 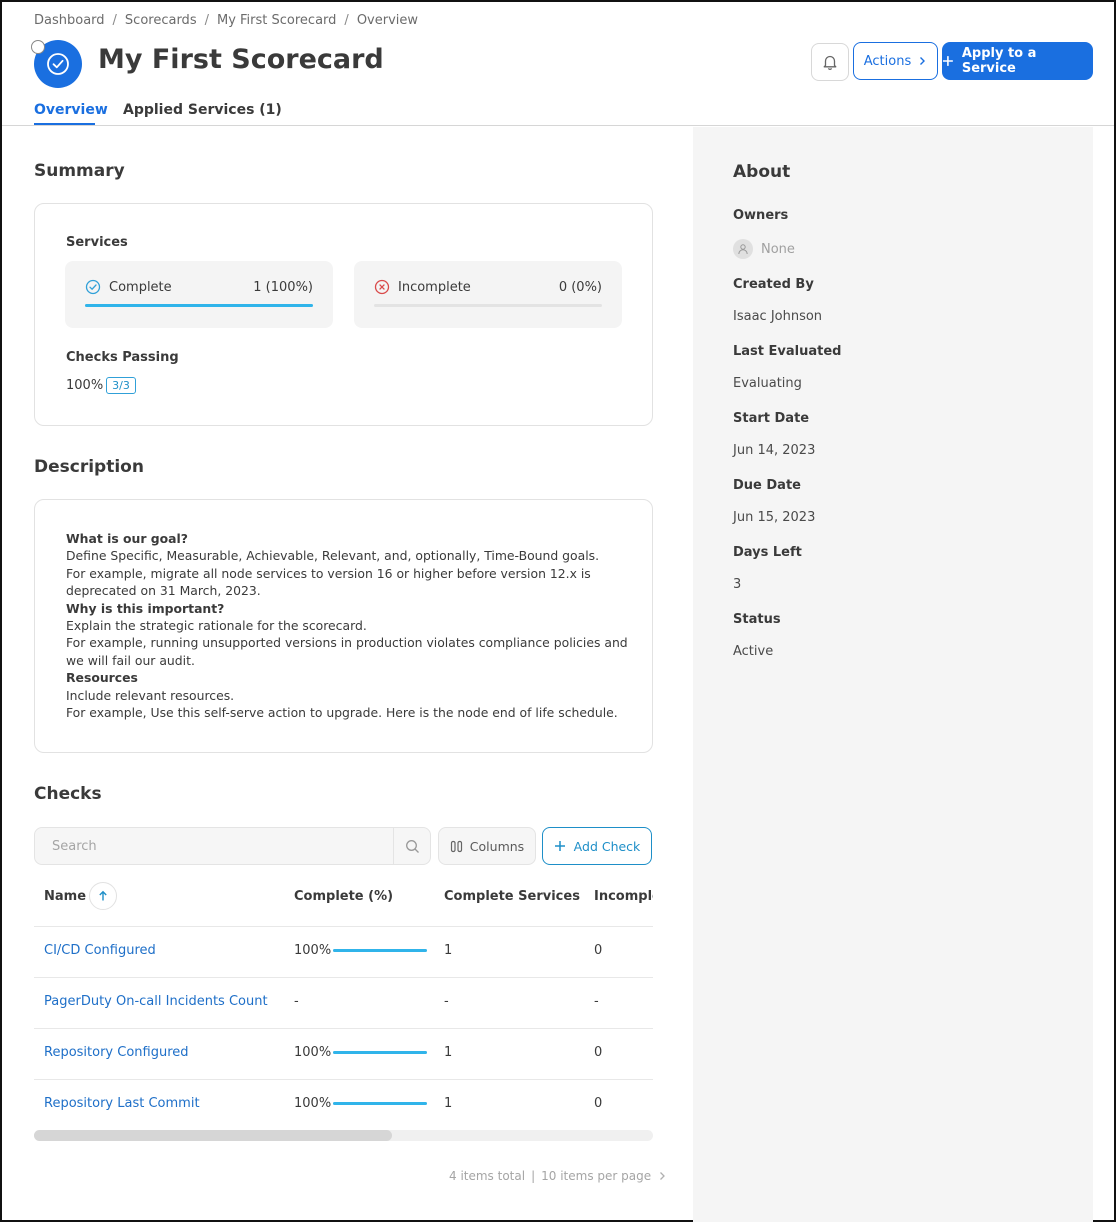 I want to click on horizontal-scrollbar, so click(x=343, y=1135).